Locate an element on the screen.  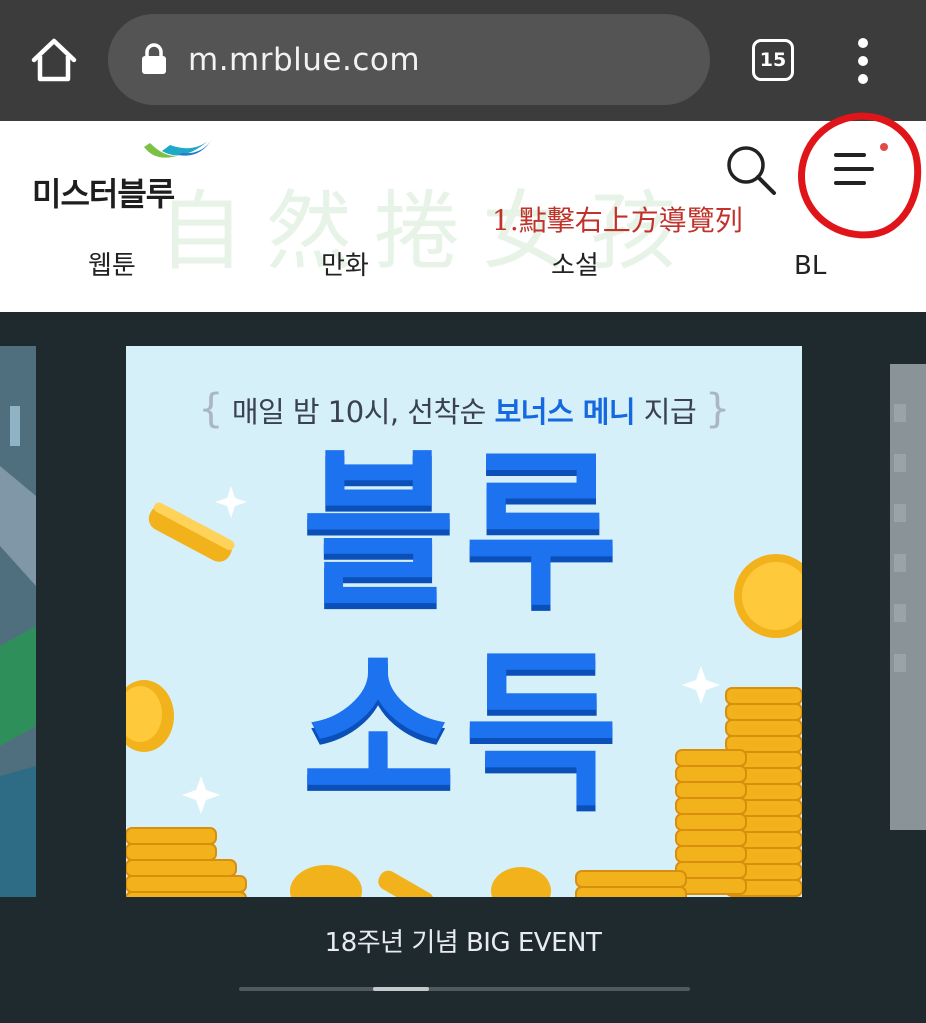
browser-toolbar: m.mrblue.com 15 is located at coordinates (463, 60).